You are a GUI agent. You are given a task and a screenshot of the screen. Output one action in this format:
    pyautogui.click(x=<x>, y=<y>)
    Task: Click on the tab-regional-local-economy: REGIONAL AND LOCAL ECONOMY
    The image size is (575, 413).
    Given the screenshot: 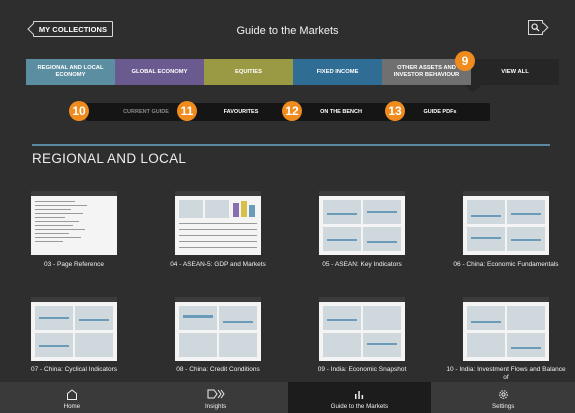 What is the action you would take?
    pyautogui.click(x=70, y=72)
    